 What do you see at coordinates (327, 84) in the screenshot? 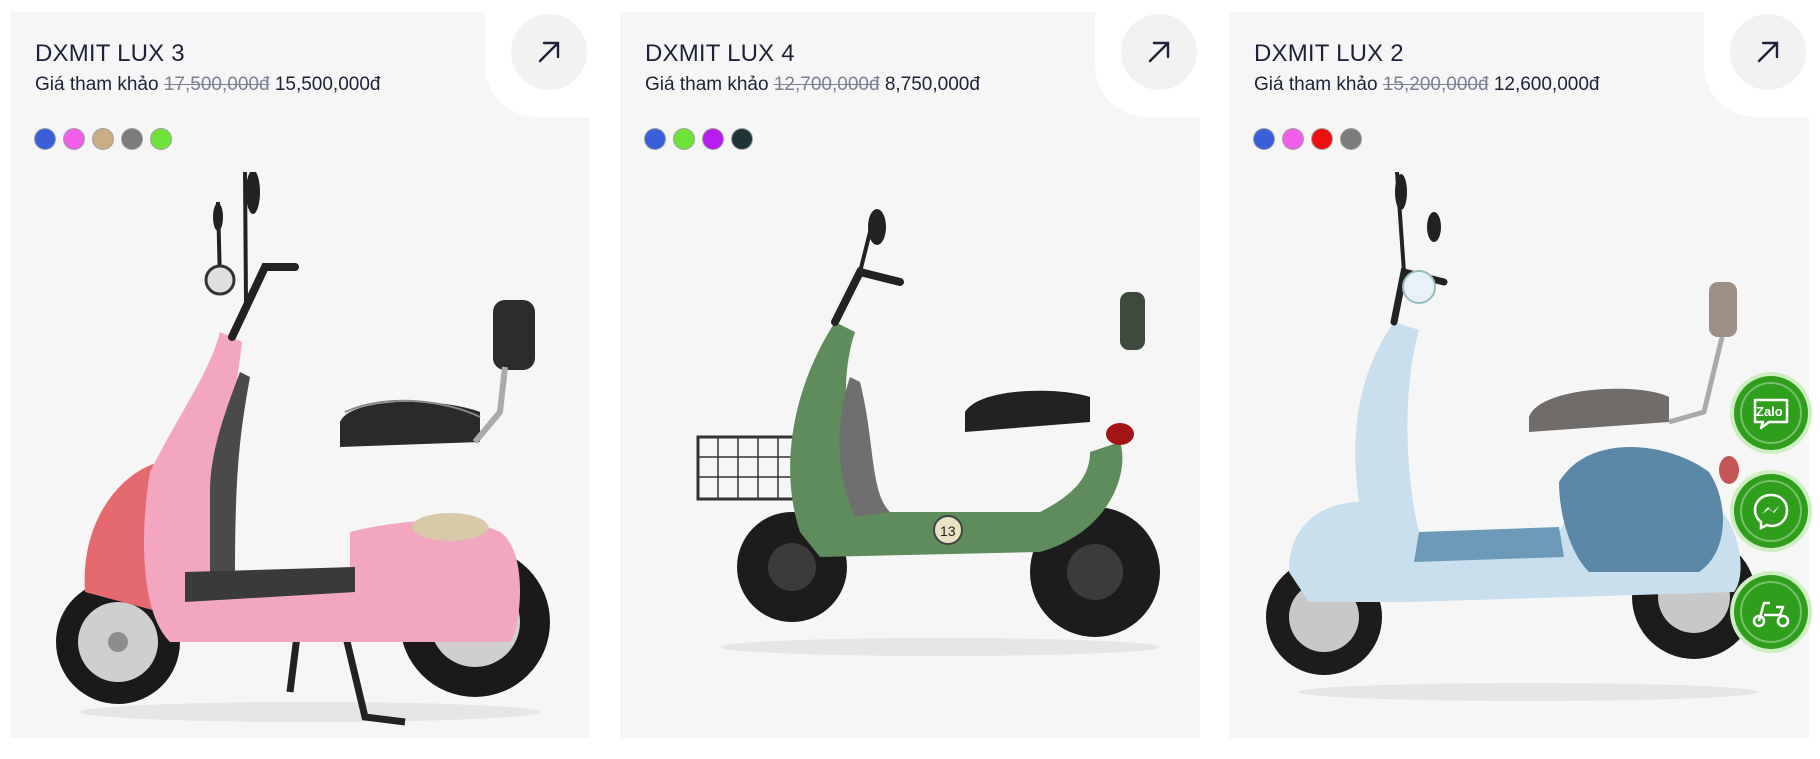
I see `current-price: 15,500,000đ` at bounding box center [327, 84].